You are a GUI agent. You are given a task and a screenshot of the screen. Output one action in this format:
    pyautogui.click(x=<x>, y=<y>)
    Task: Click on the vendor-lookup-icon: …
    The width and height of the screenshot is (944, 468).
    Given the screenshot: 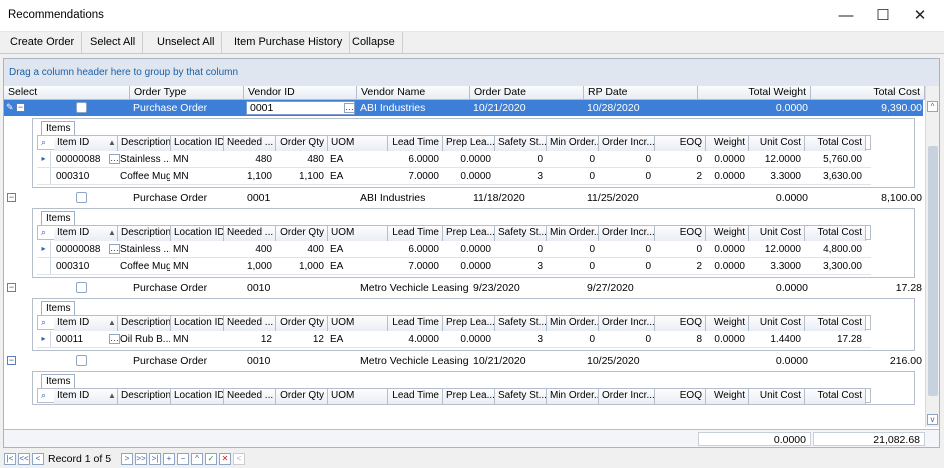 What is the action you would take?
    pyautogui.click(x=349, y=108)
    